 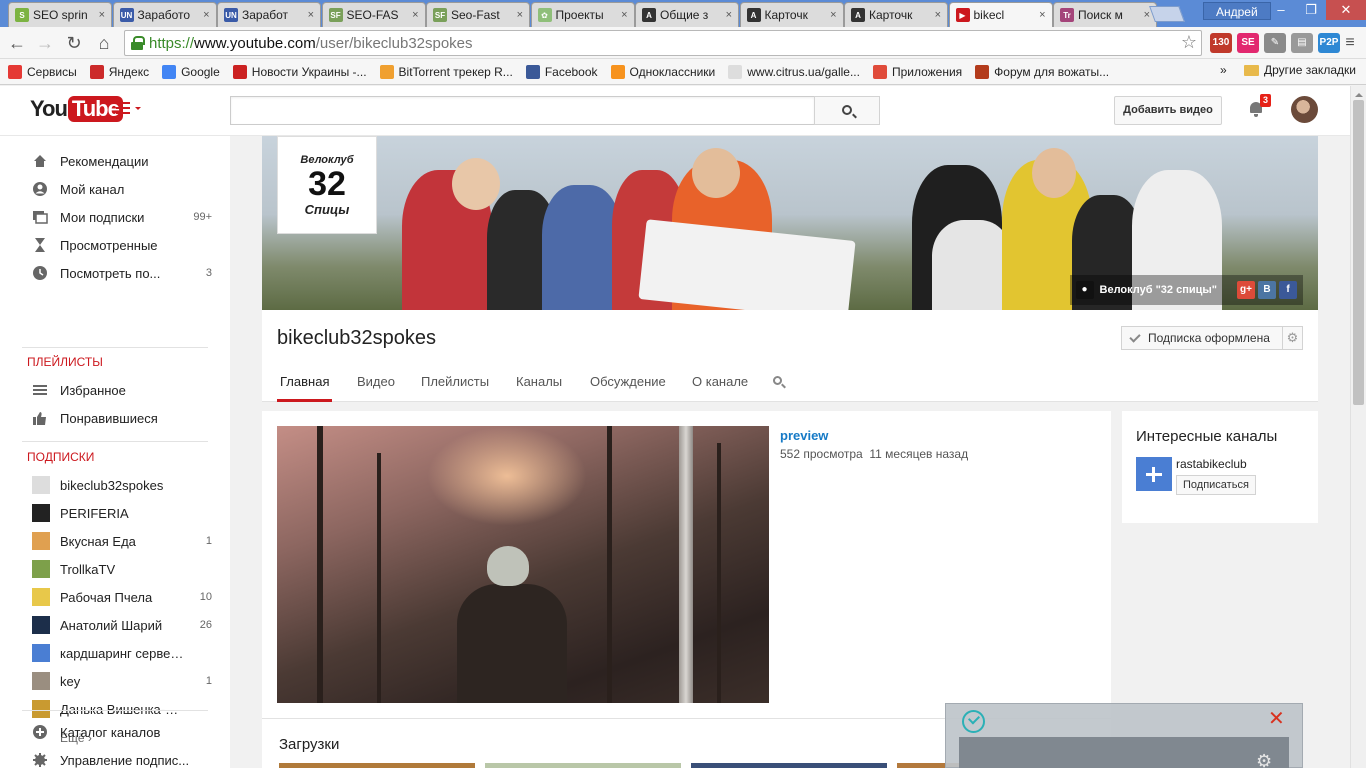 I want to click on browser-tab: UN Заработо ×, so click(x=164, y=14).